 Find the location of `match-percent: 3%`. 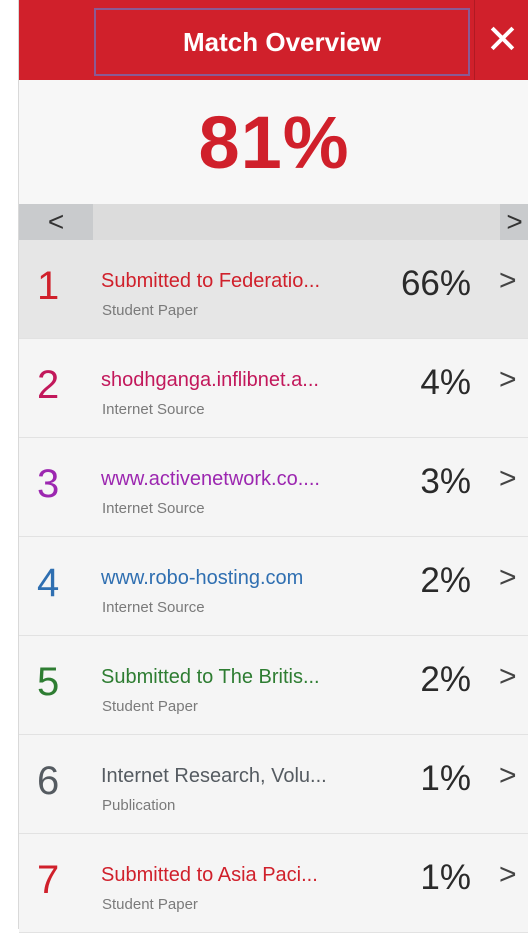

match-percent: 3% is located at coordinates (445, 481).